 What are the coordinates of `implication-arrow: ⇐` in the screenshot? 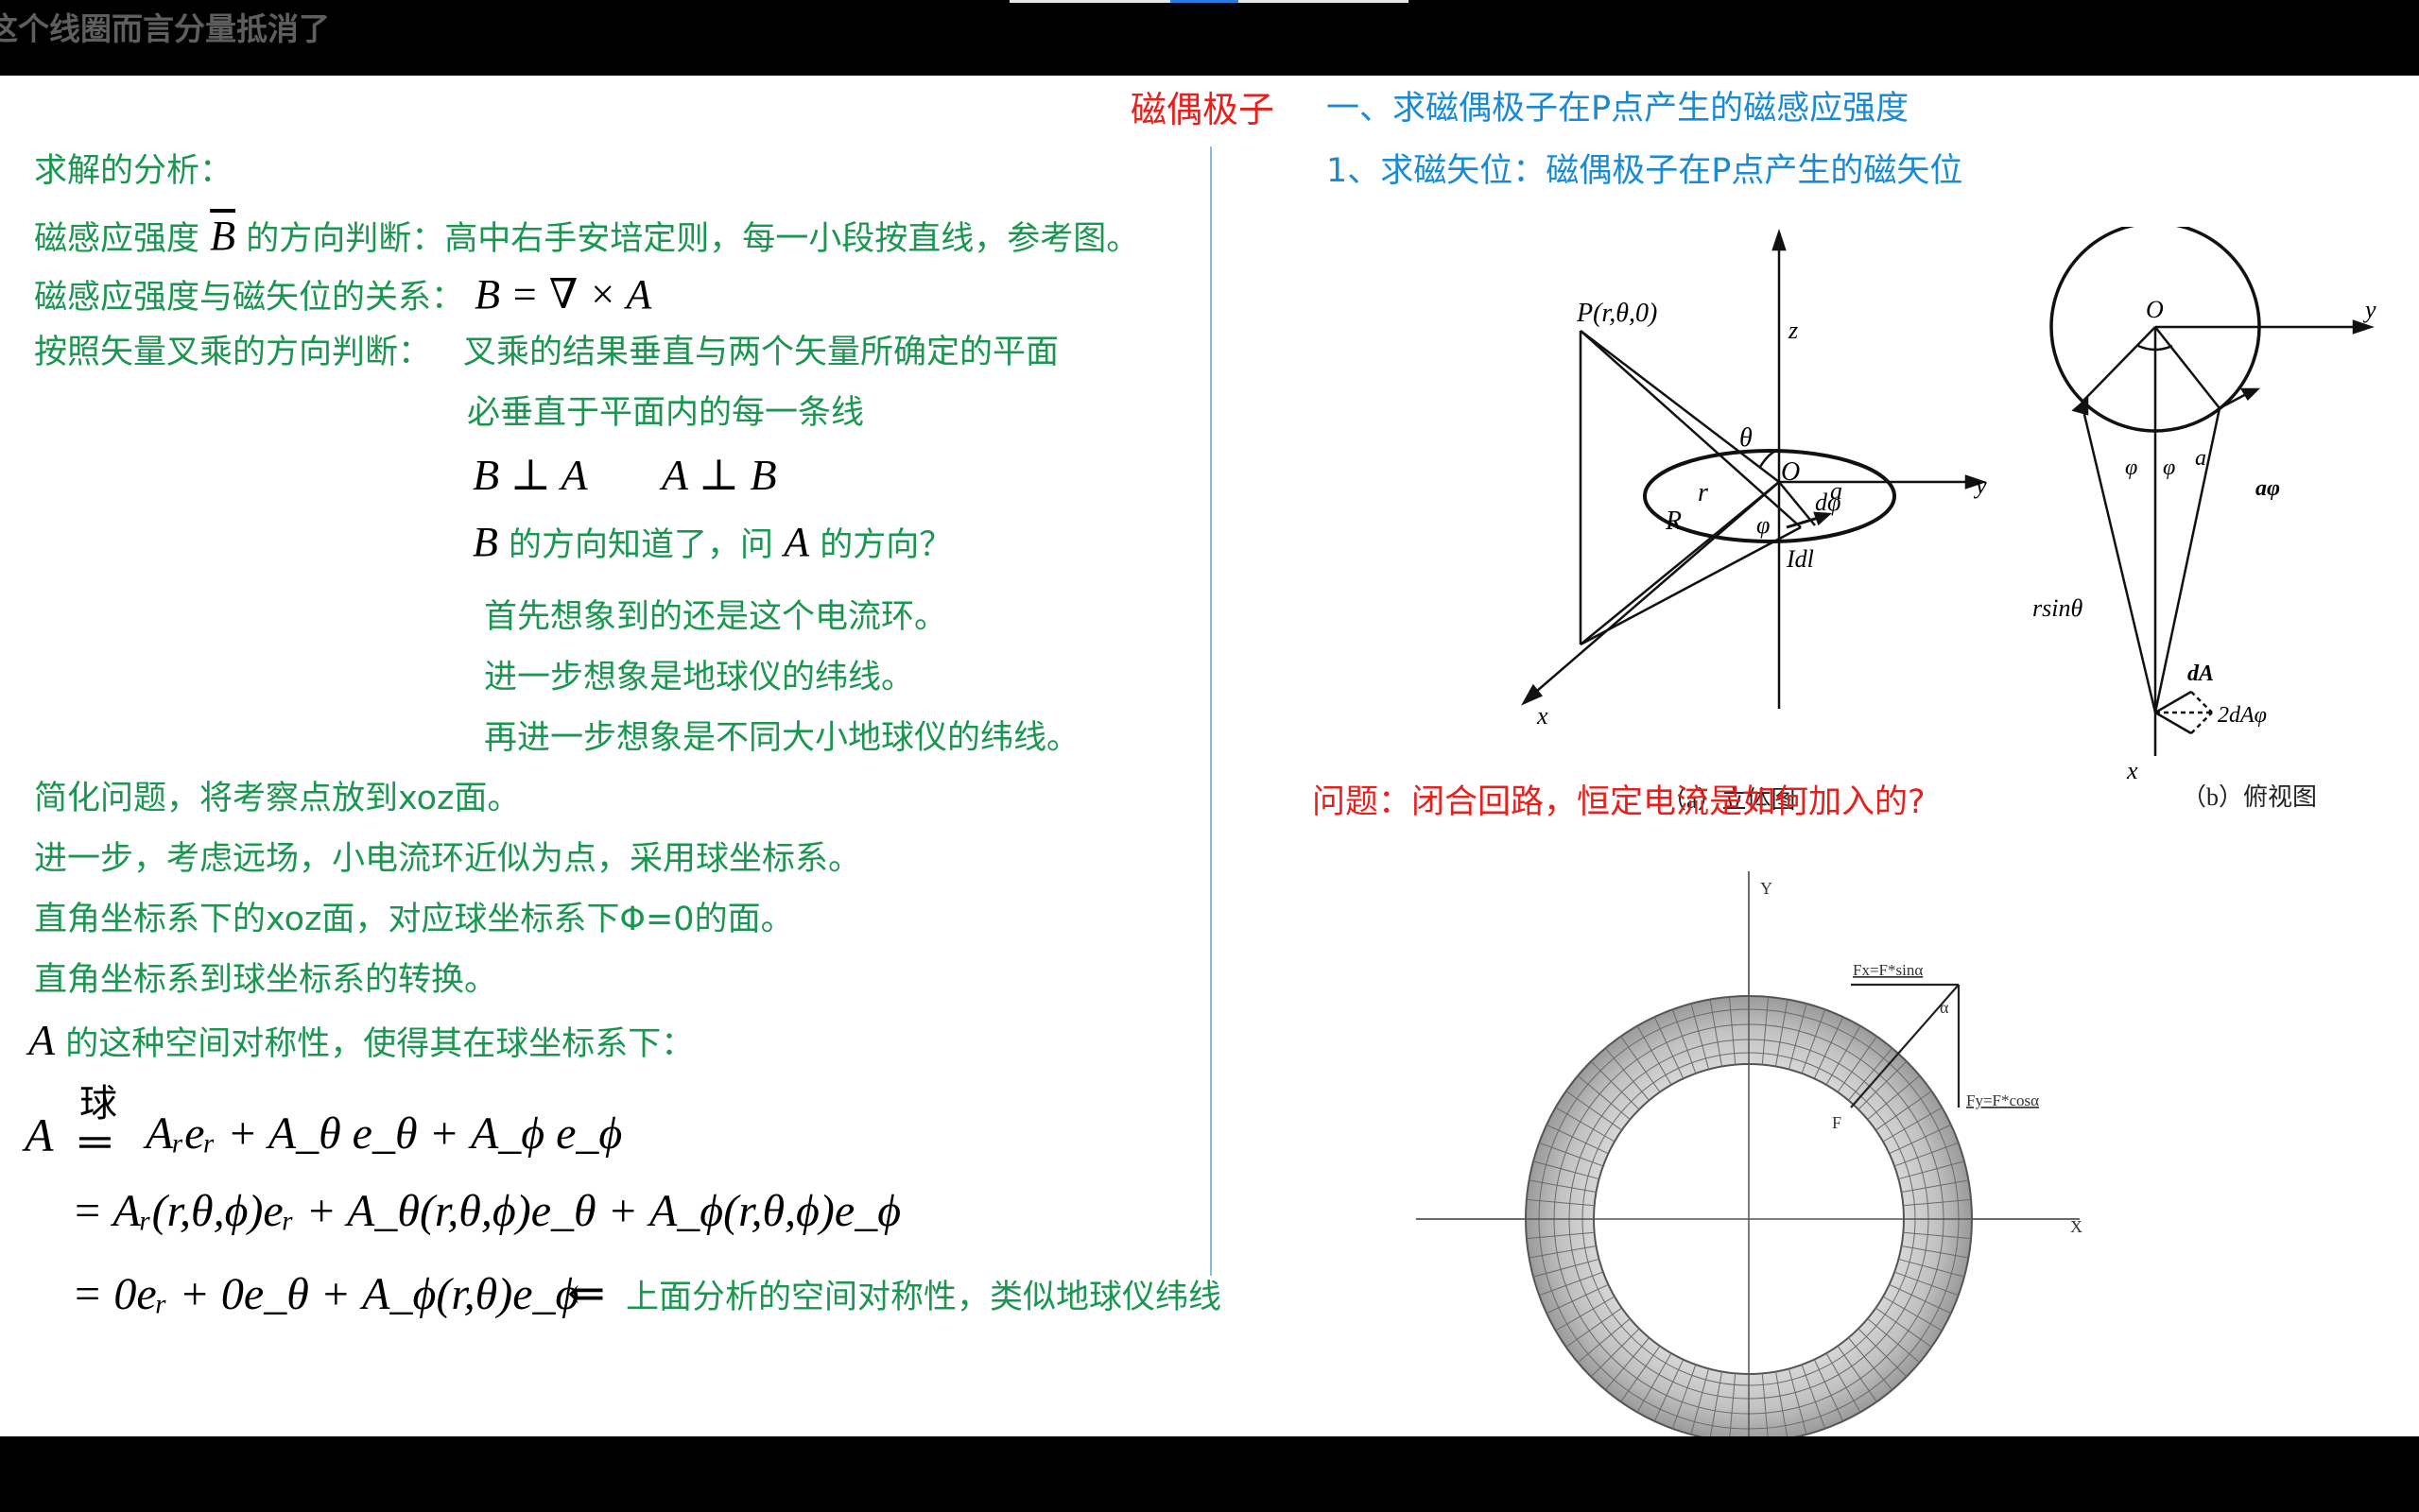 It's located at (586, 1294).